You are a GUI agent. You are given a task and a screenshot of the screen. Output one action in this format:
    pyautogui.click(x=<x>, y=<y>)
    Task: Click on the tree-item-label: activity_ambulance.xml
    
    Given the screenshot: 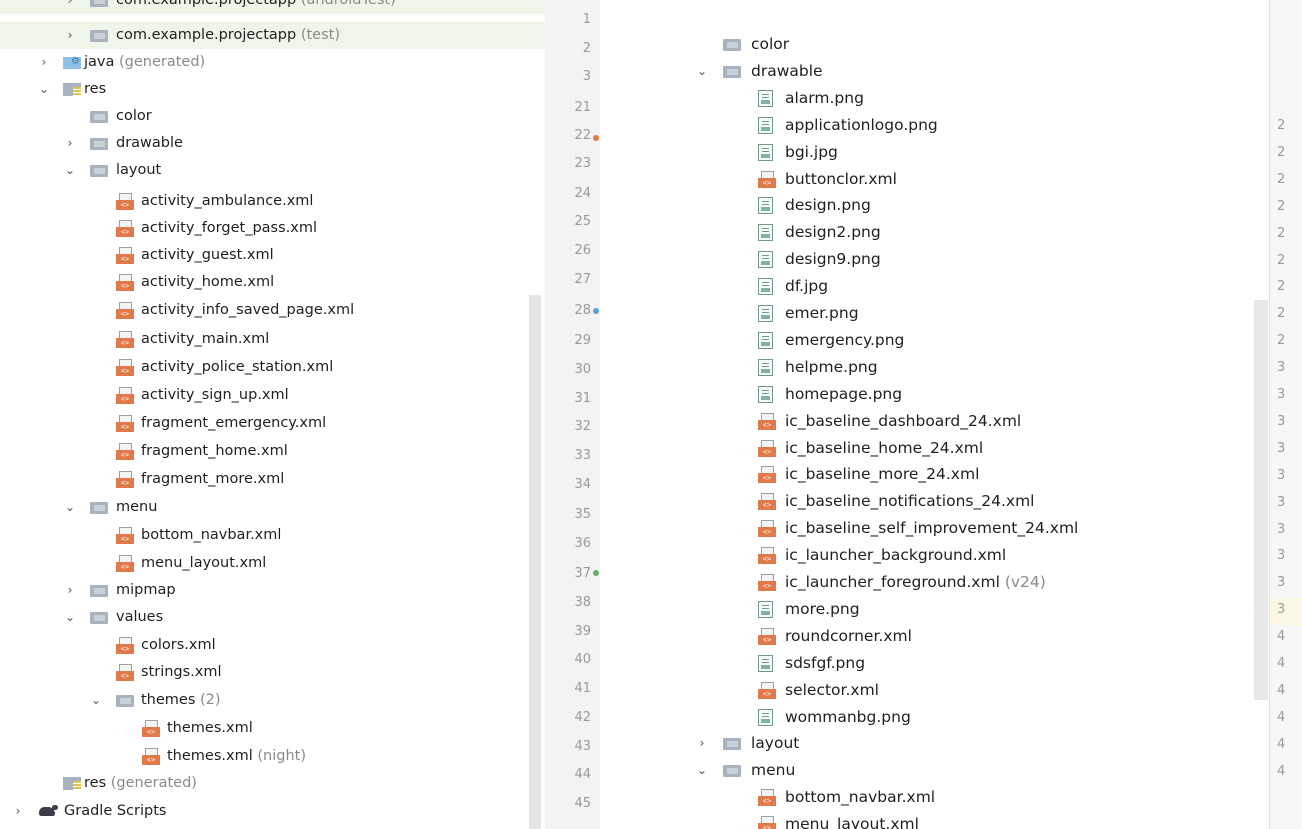 What is the action you would take?
    pyautogui.click(x=227, y=201)
    